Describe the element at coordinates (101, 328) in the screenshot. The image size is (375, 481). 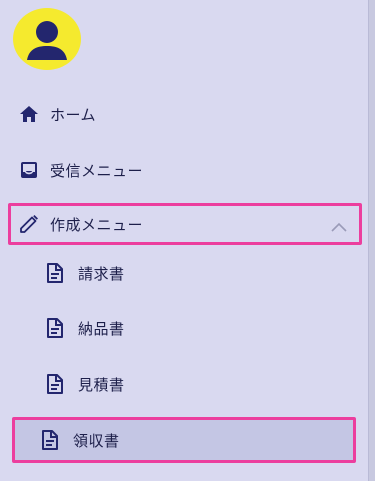
I see `nav-label-delivery-note: 納品書` at that location.